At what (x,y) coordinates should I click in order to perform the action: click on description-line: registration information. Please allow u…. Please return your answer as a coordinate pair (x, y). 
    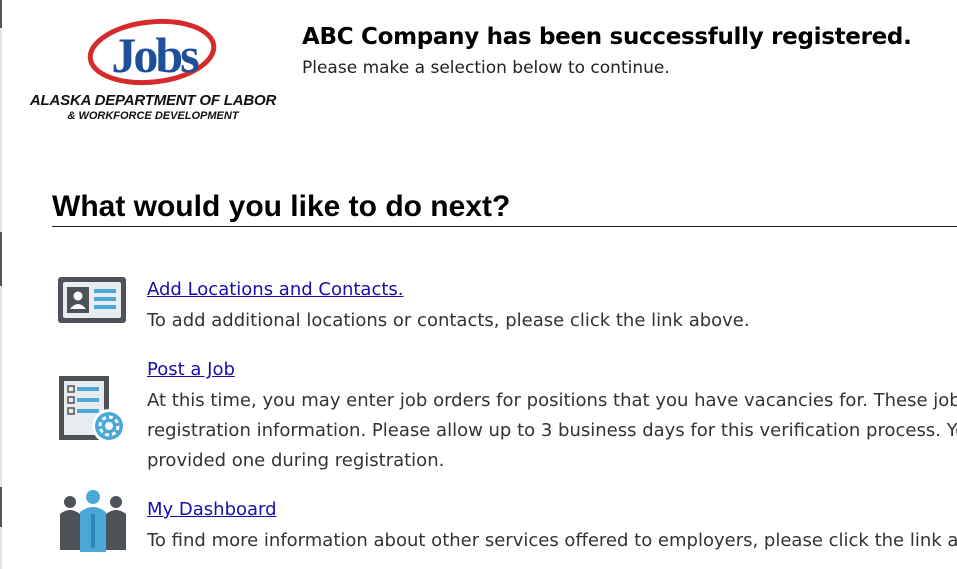
    Looking at the image, I should click on (552, 430).